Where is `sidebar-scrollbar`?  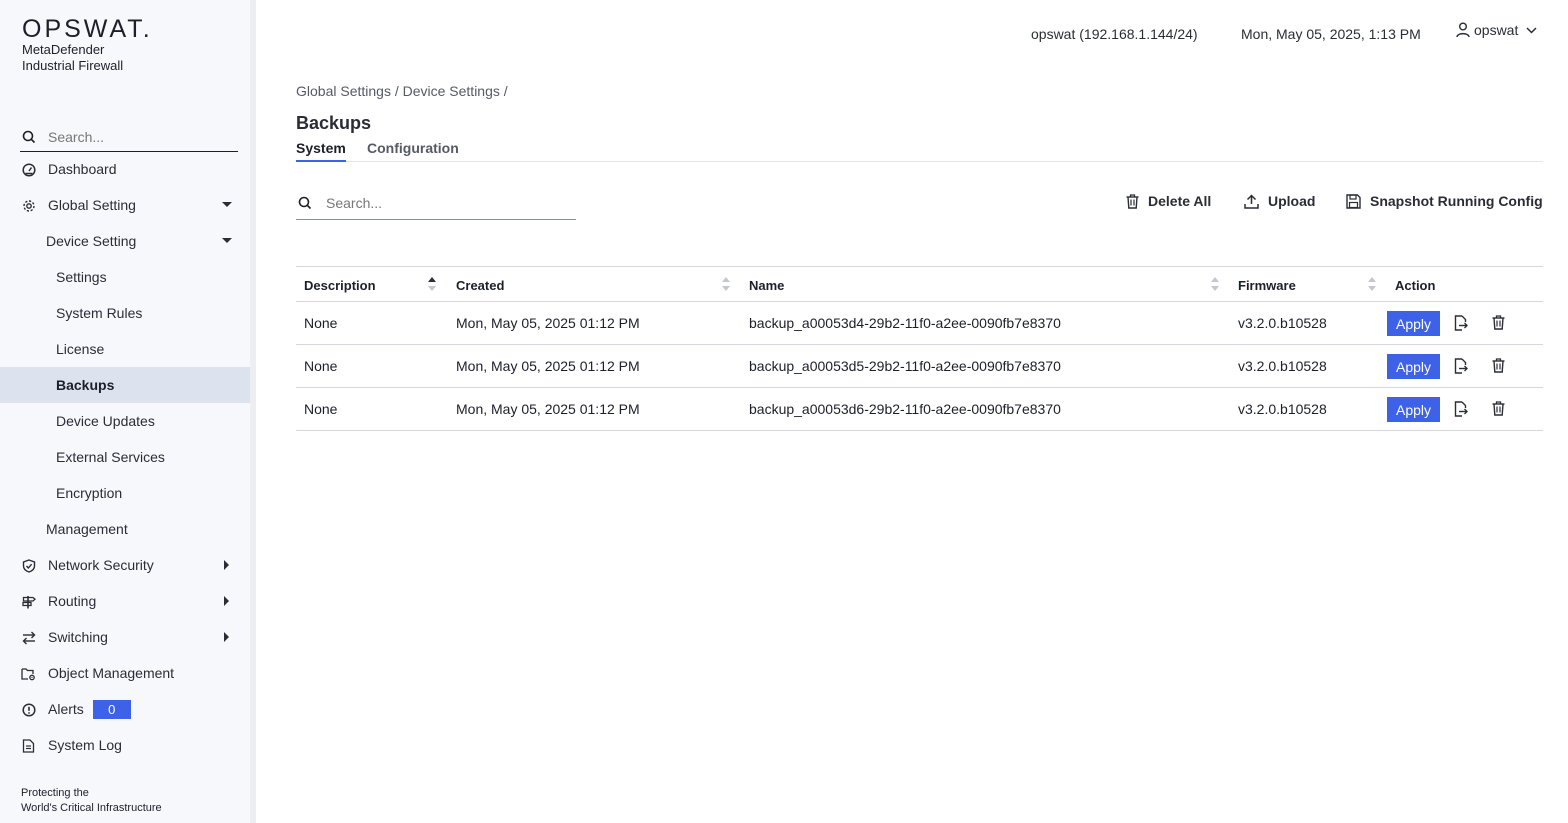
sidebar-scrollbar is located at coordinates (253, 411).